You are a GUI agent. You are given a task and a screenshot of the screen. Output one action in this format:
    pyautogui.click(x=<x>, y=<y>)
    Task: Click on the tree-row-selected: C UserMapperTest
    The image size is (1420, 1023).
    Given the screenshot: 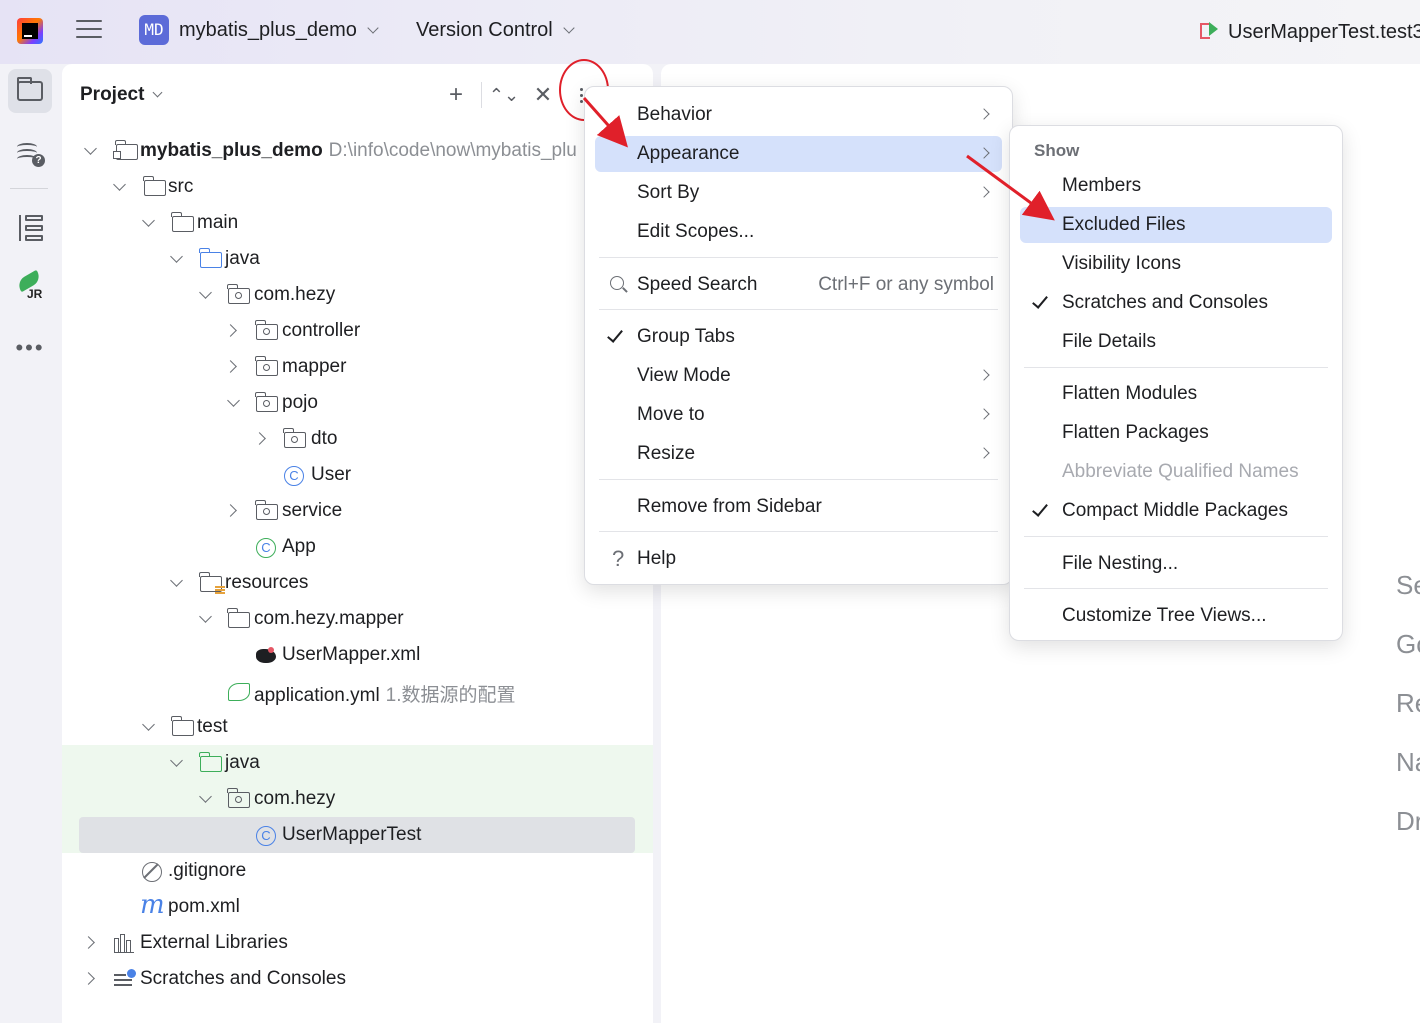 What is the action you would take?
    pyautogui.click(x=357, y=835)
    